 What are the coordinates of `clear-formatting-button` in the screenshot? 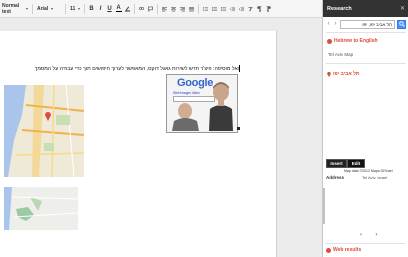 It's located at (250, 9).